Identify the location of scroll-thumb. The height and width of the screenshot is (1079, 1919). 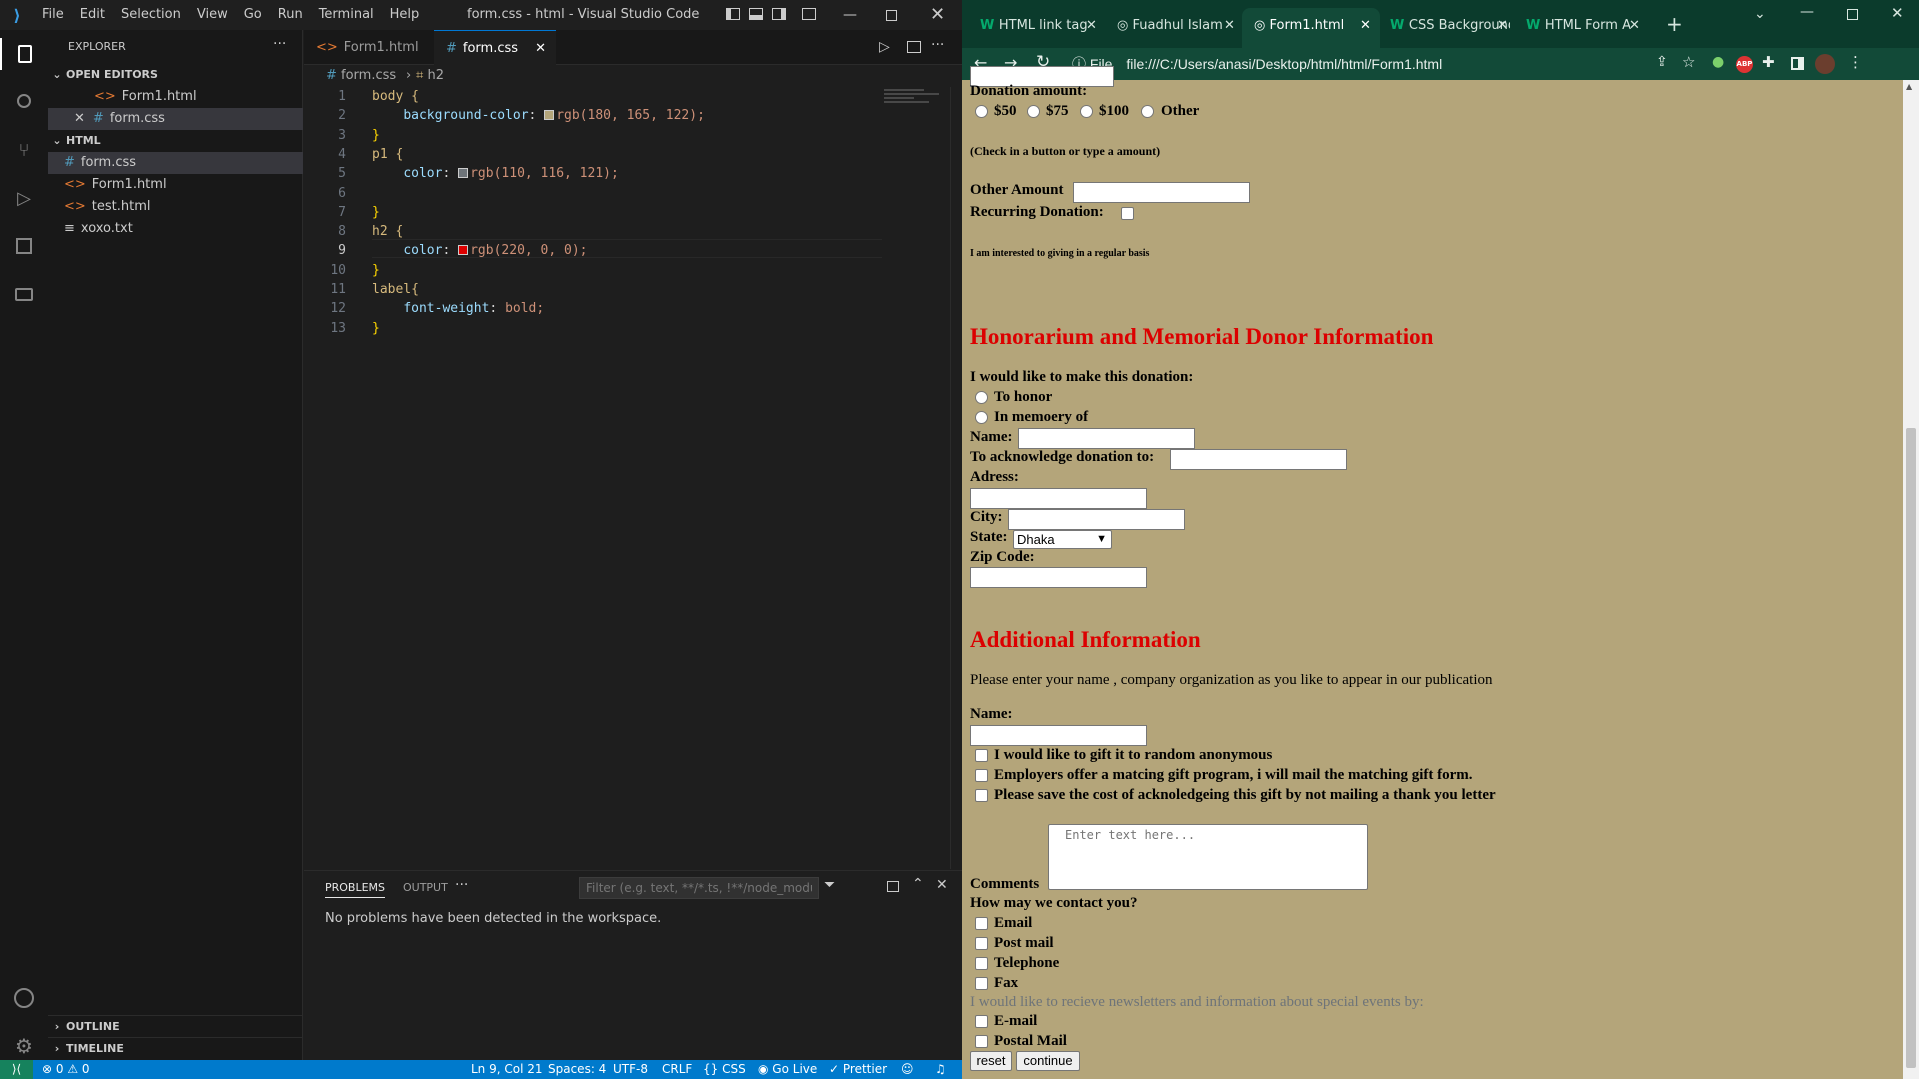
(1911, 748).